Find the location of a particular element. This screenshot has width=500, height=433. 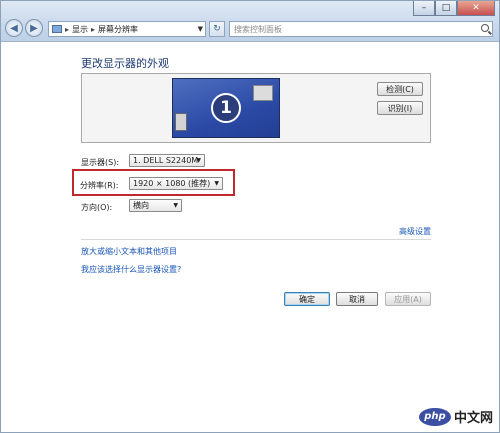

divider is located at coordinates (256, 239).